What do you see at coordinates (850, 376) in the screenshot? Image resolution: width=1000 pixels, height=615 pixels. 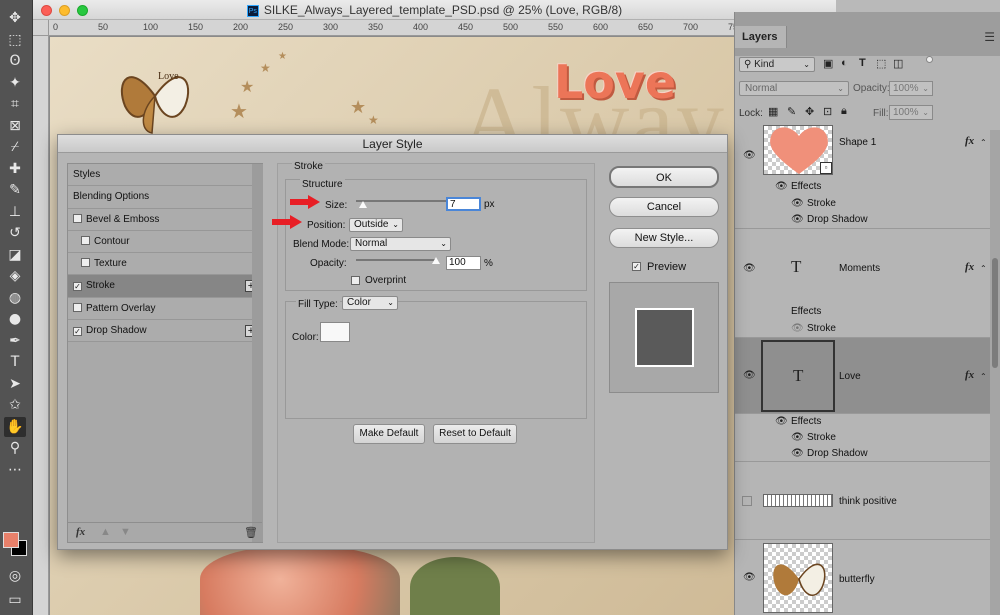 I see `layer-name: Love` at bounding box center [850, 376].